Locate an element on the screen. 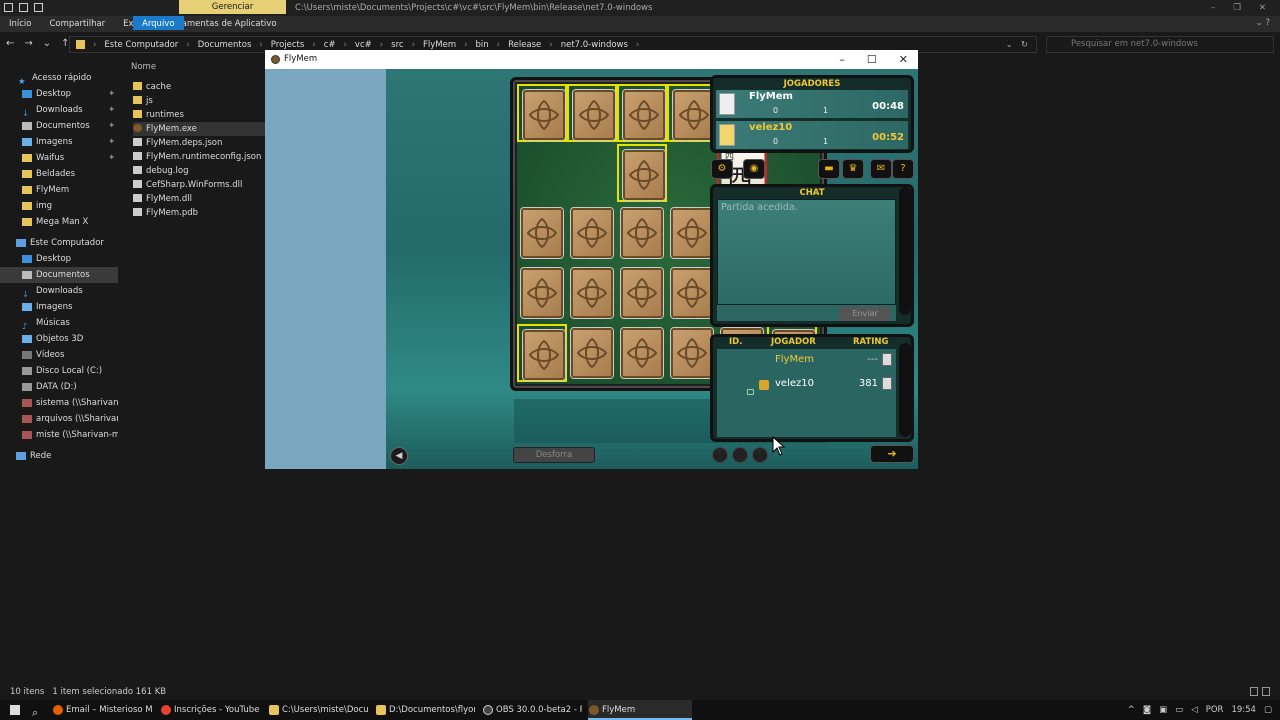 The image size is (1280, 720). send-button: Enviar is located at coordinates (865, 314).